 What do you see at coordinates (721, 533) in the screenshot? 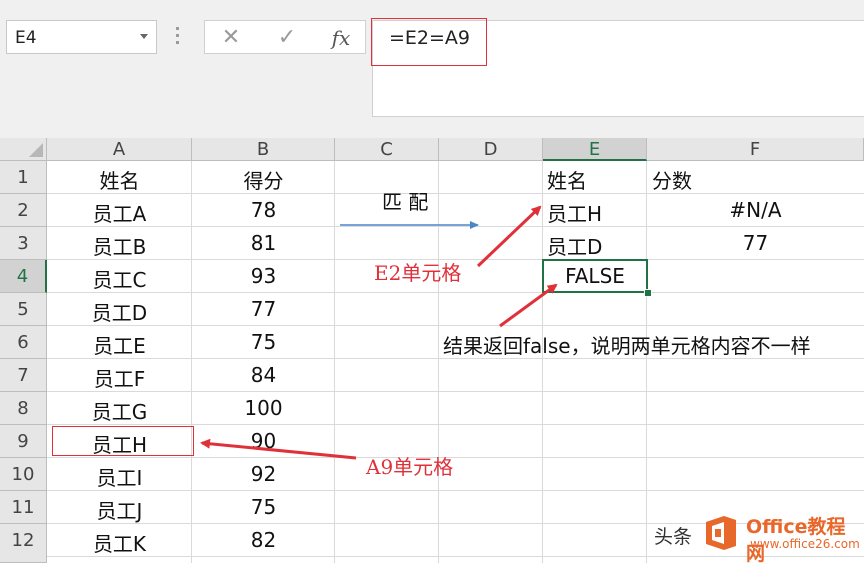
I see `office-logo-icon` at bounding box center [721, 533].